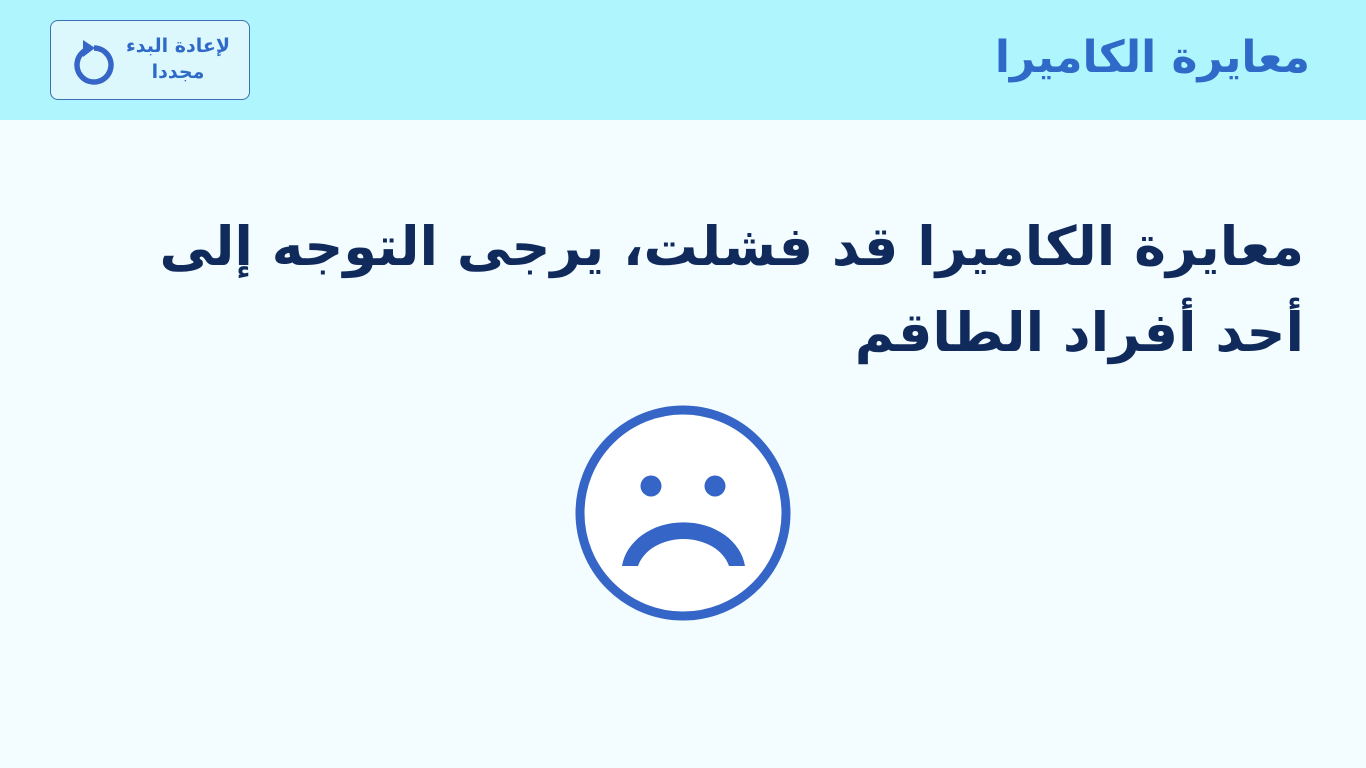 The width and height of the screenshot is (1366, 768). What do you see at coordinates (683, 513) in the screenshot?
I see `sad-face-icon` at bounding box center [683, 513].